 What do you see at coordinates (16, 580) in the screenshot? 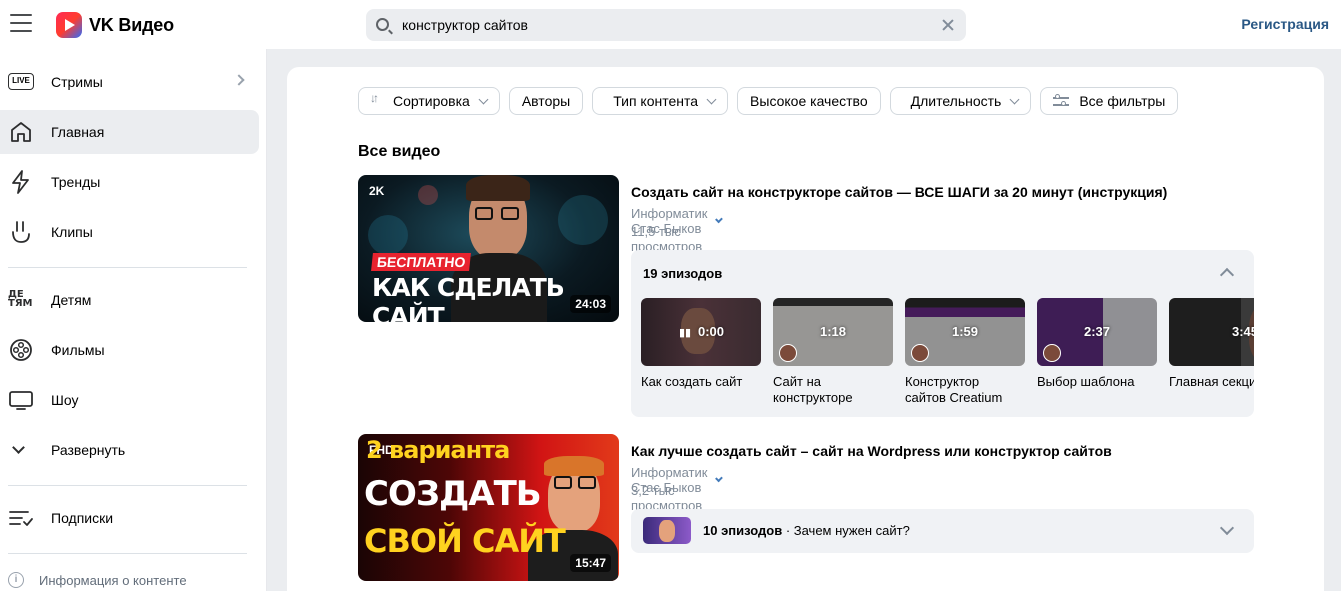
I see `info-icon: i` at bounding box center [16, 580].